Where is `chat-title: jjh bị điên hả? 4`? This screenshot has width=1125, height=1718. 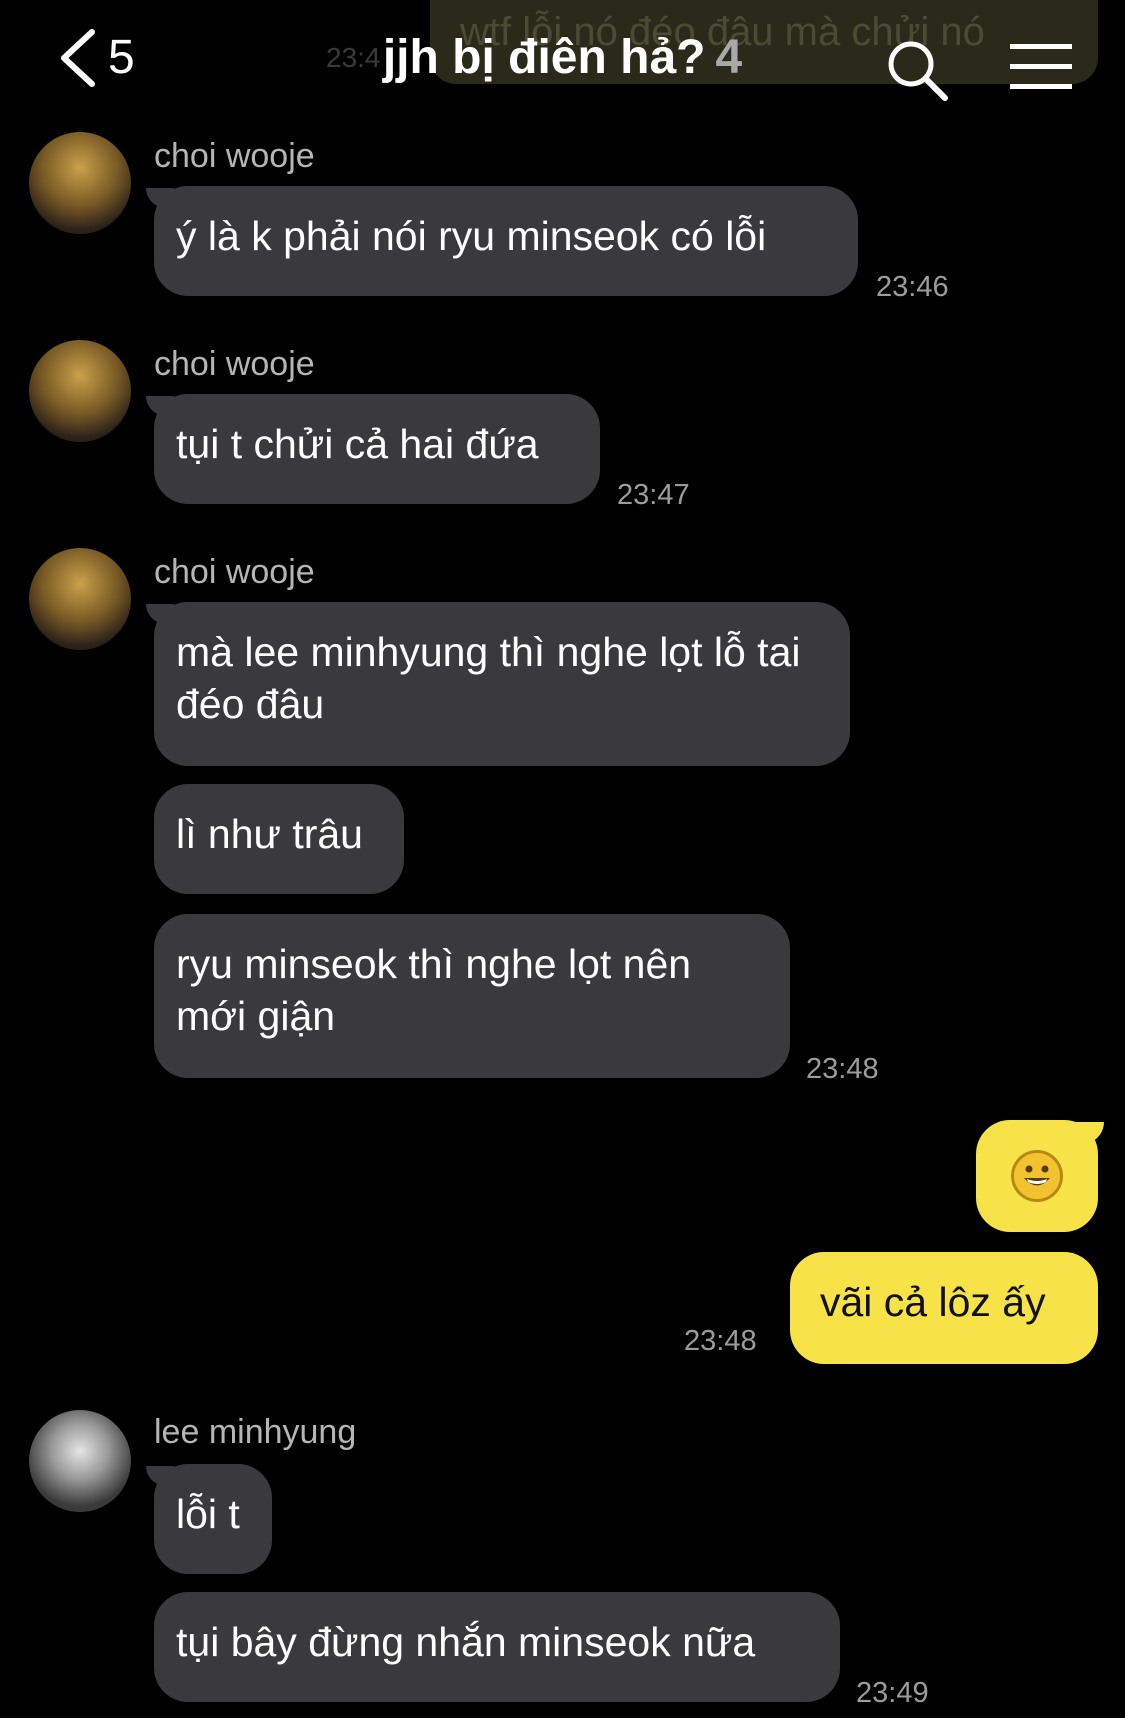
chat-title: jjh bị điên hả? 4 is located at coordinates (562, 58).